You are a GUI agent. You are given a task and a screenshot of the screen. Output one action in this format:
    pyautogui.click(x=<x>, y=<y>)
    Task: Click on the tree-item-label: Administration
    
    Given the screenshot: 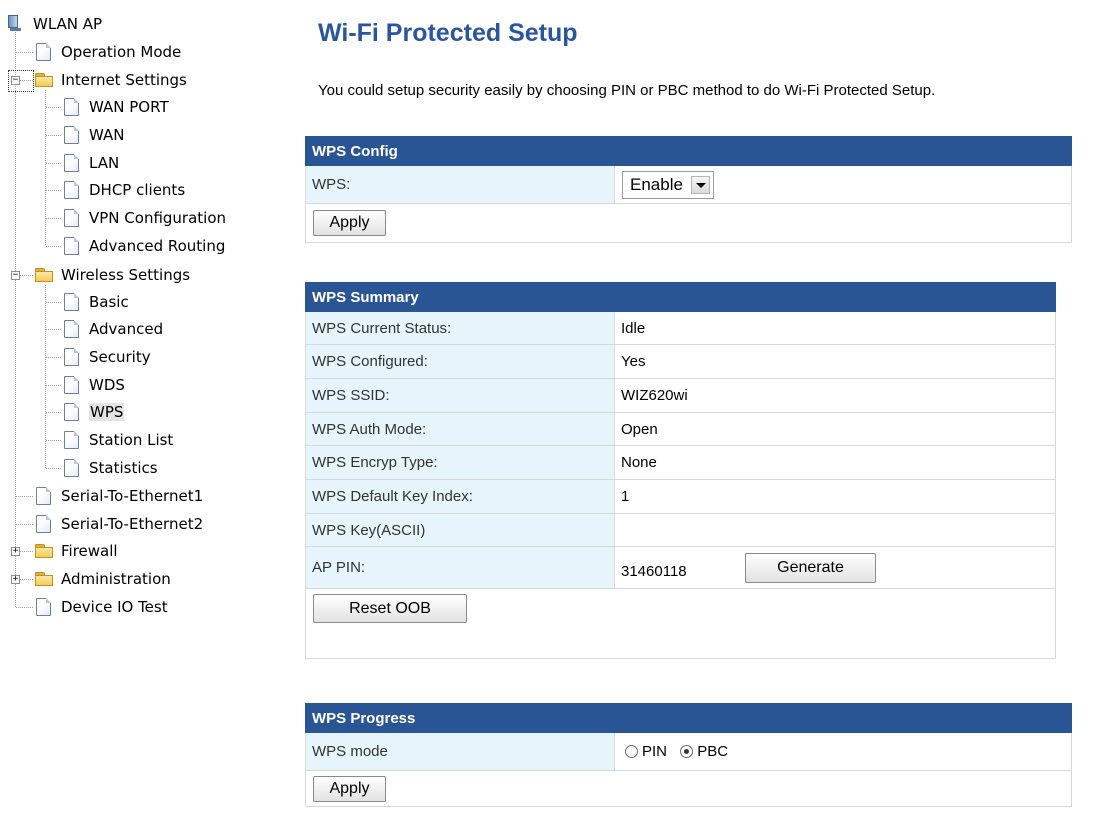 What is the action you would take?
    pyautogui.click(x=116, y=579)
    